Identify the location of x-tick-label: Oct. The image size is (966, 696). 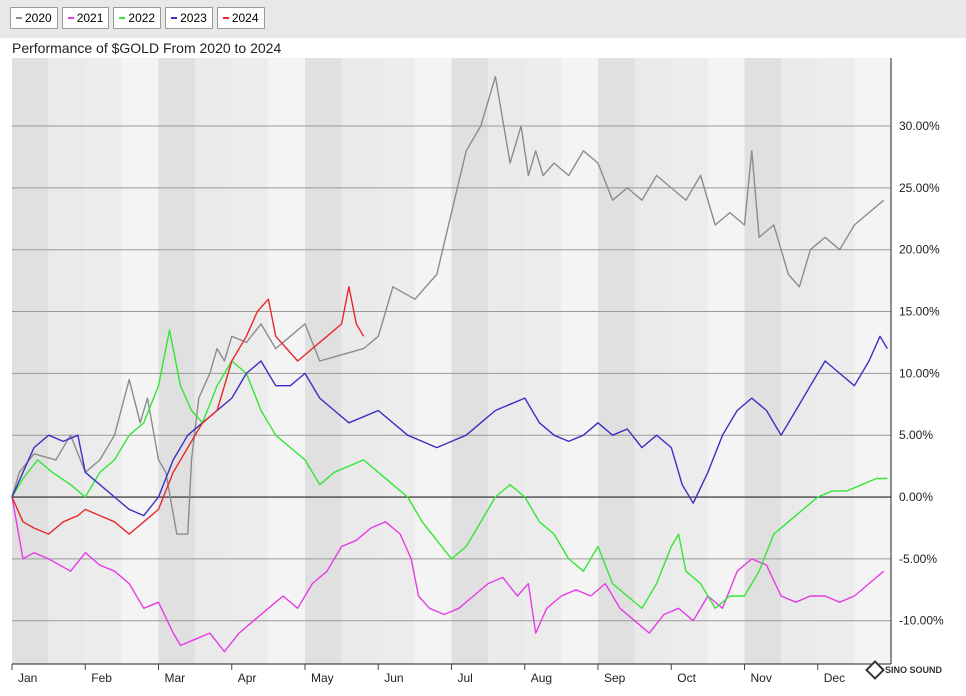
(686, 678).